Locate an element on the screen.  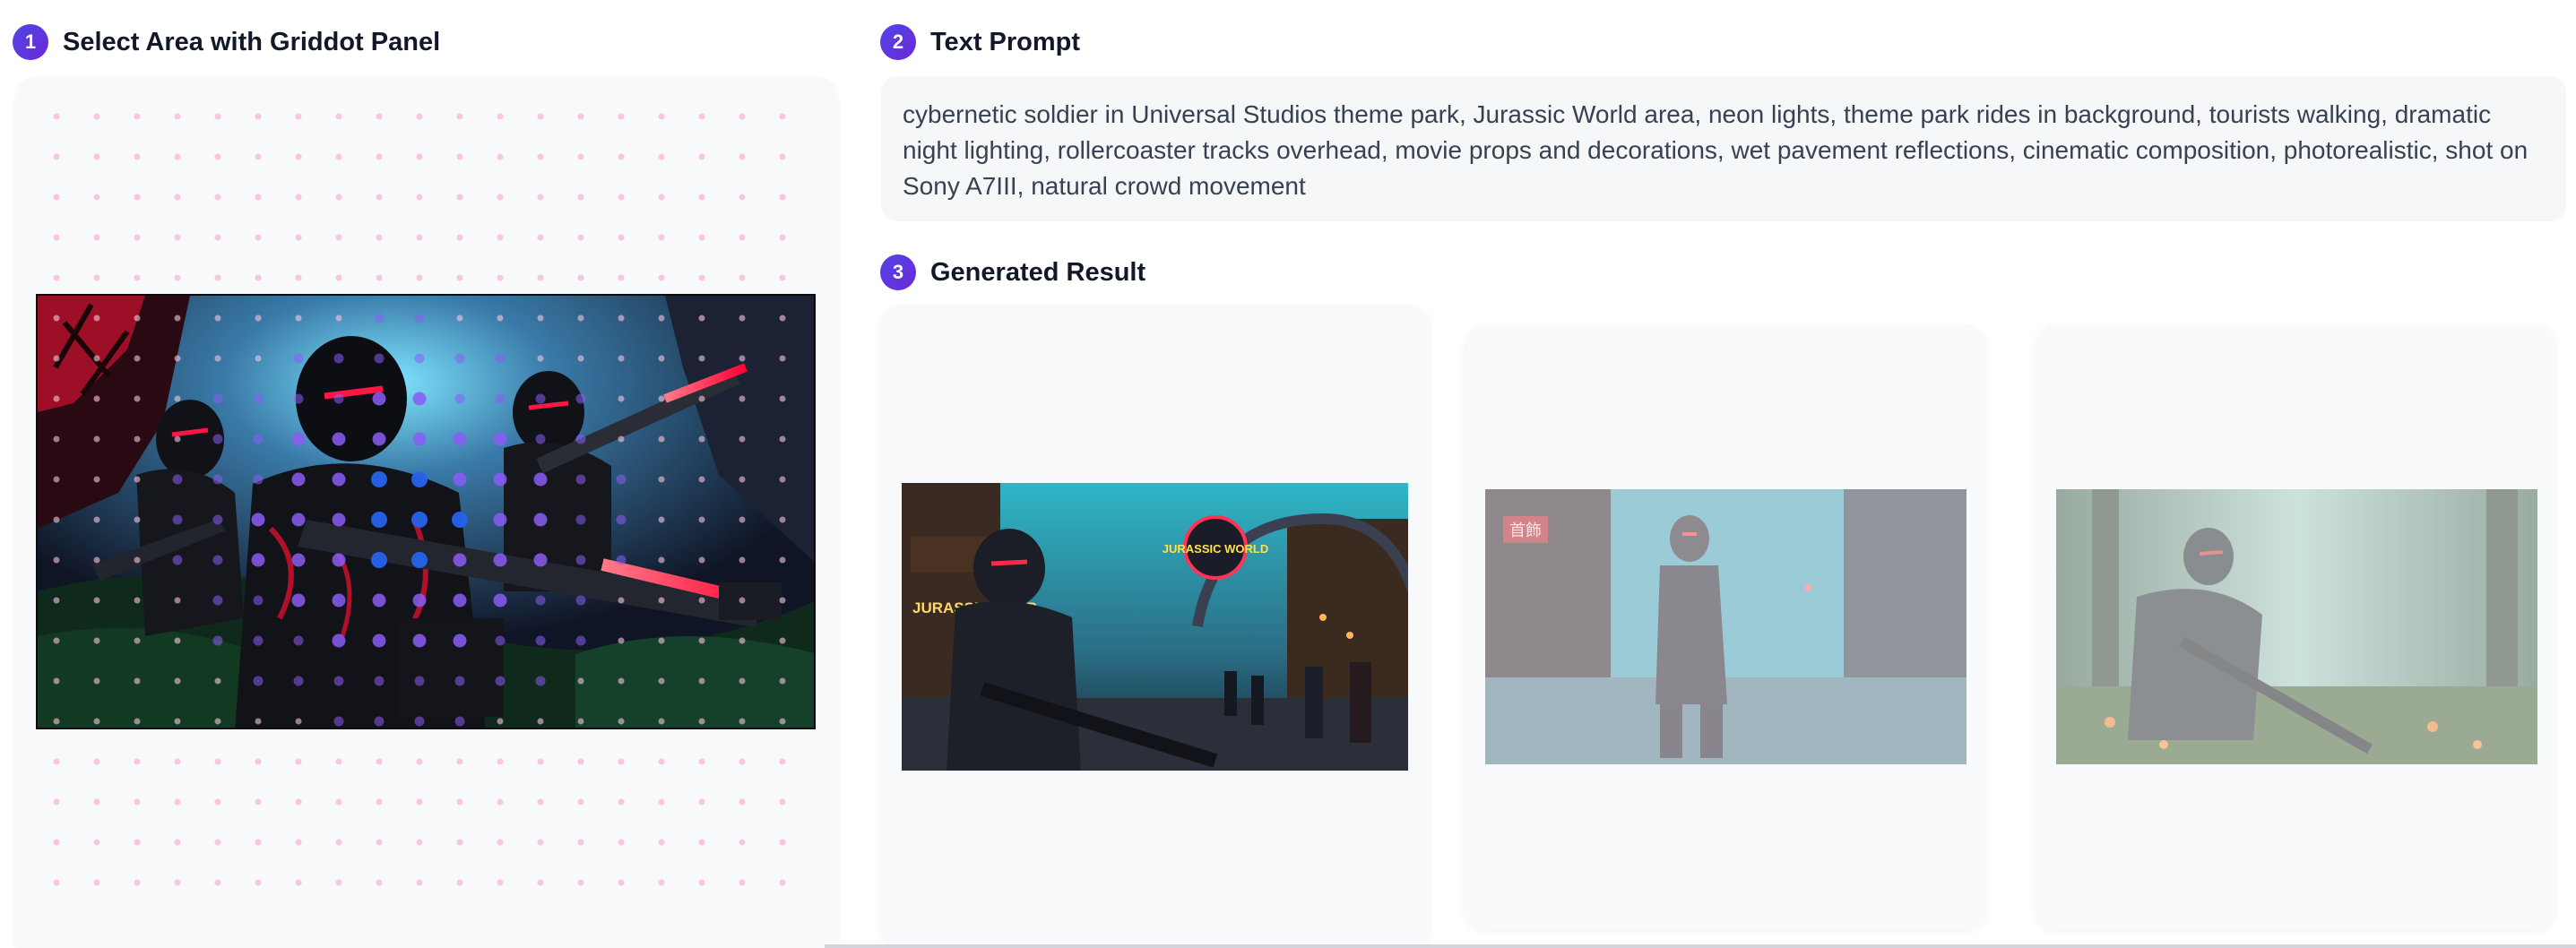
result-card-1: JURASSIC WORLD JURASSIC SHOP is located at coordinates (1155, 627).